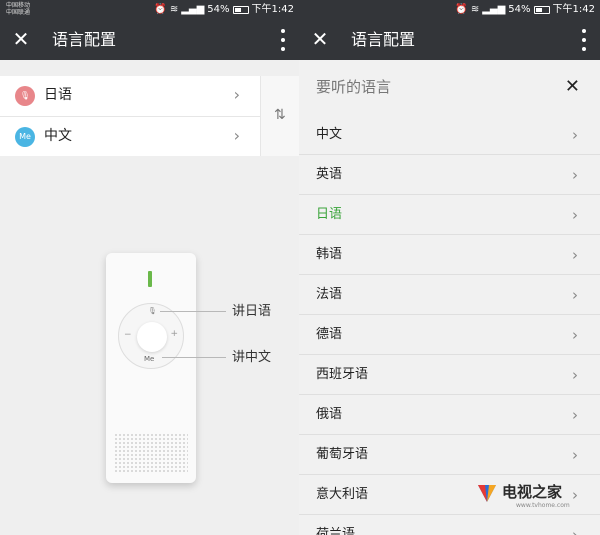  Describe the element at coordinates (329, 174) in the screenshot. I see `language-option-label: 英语` at that location.